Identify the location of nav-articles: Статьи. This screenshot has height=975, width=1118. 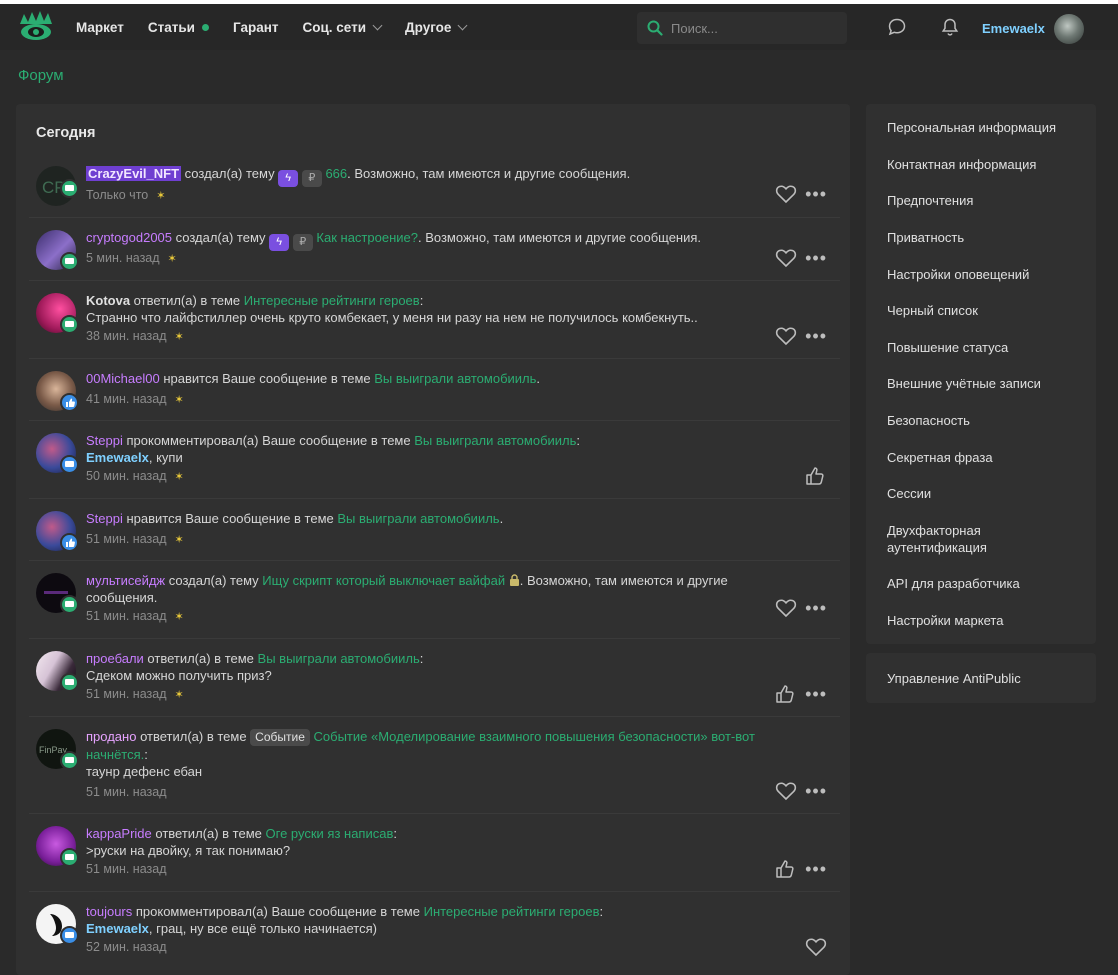
(178, 27).